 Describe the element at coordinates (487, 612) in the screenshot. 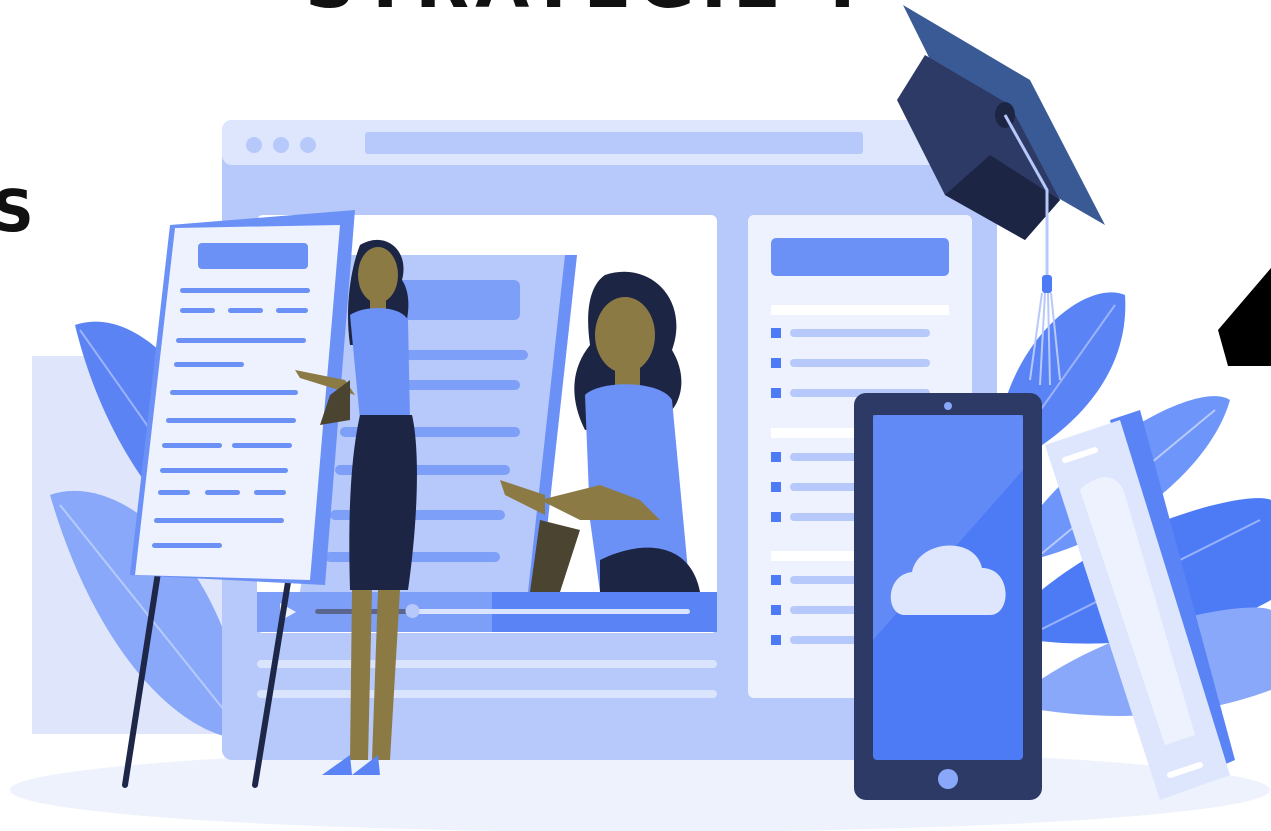

I see `video-controls` at that location.